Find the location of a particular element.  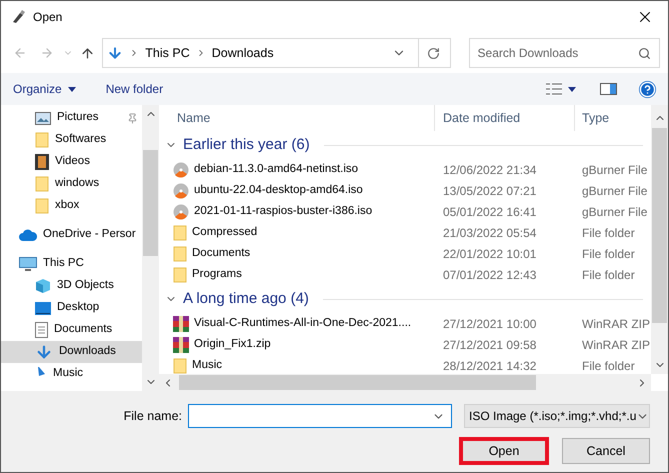

document-icon is located at coordinates (41, 330).